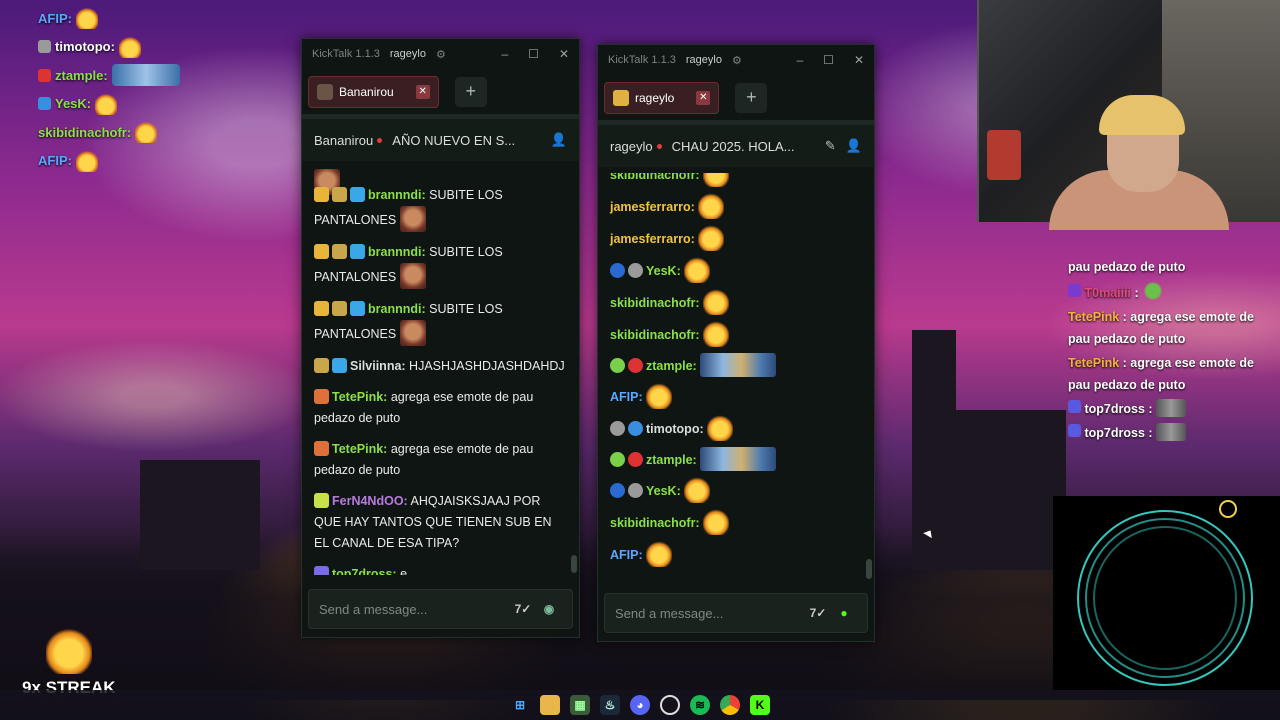  Describe the element at coordinates (580, 705) in the screenshot. I see `media-app-icon: ▦` at that location.